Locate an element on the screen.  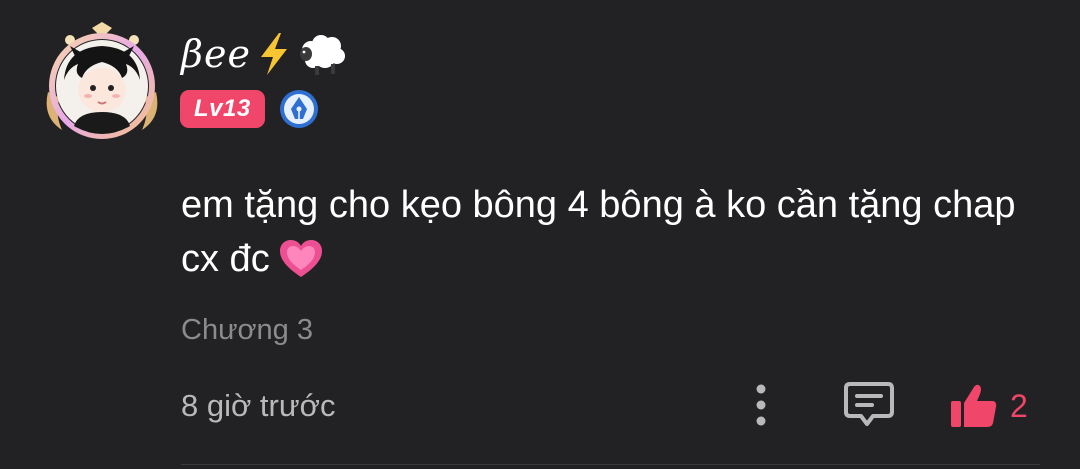
level-badge: Lv13 is located at coordinates (222, 109).